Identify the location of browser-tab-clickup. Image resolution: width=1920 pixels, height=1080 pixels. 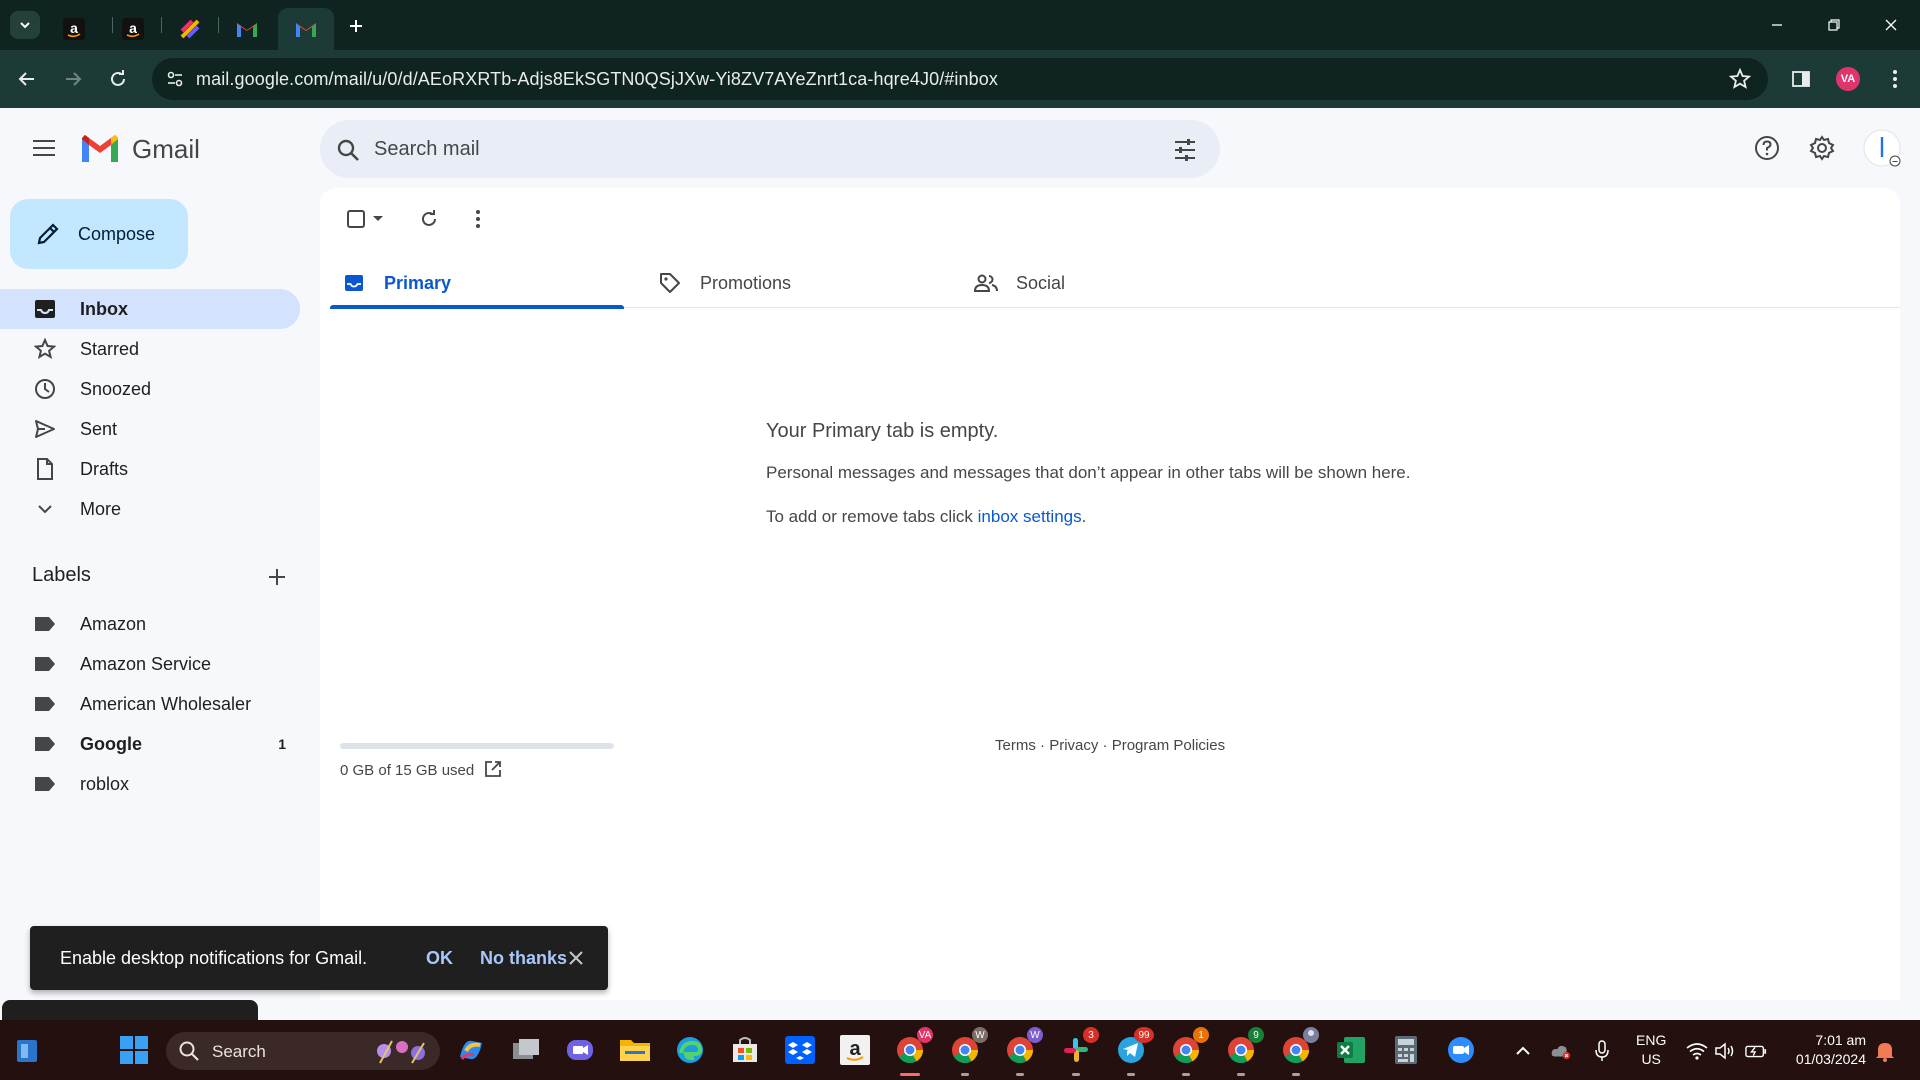
(190, 29).